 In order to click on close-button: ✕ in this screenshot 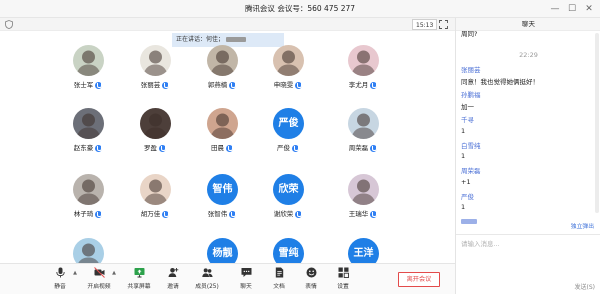, I will do `click(589, 9)`.